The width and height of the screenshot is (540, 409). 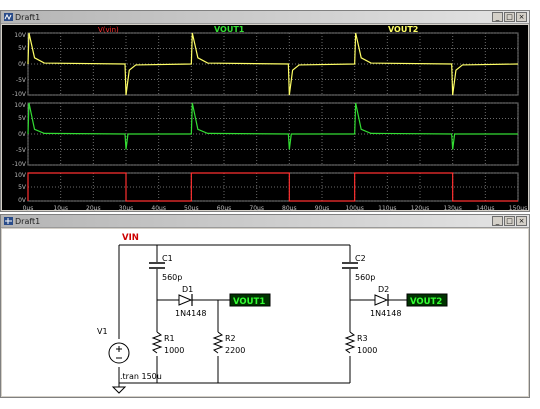 I want to click on legend-vout1: VOUT1, so click(x=229, y=29).